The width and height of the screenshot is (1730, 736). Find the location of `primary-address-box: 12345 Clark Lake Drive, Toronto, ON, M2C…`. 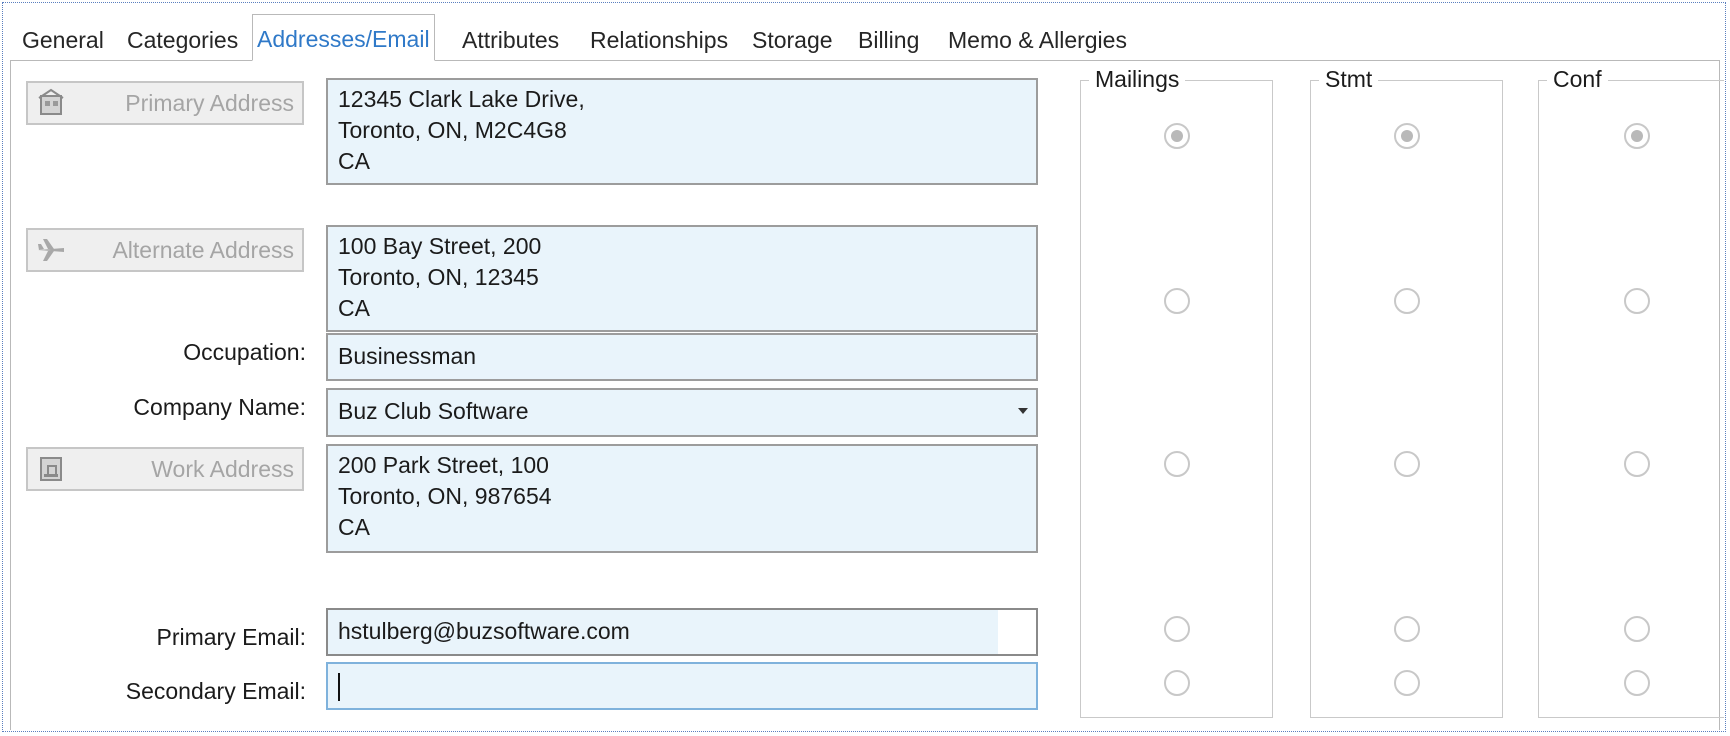

primary-address-box: 12345 Clark Lake Drive, Toronto, ON, M2C… is located at coordinates (682, 131).